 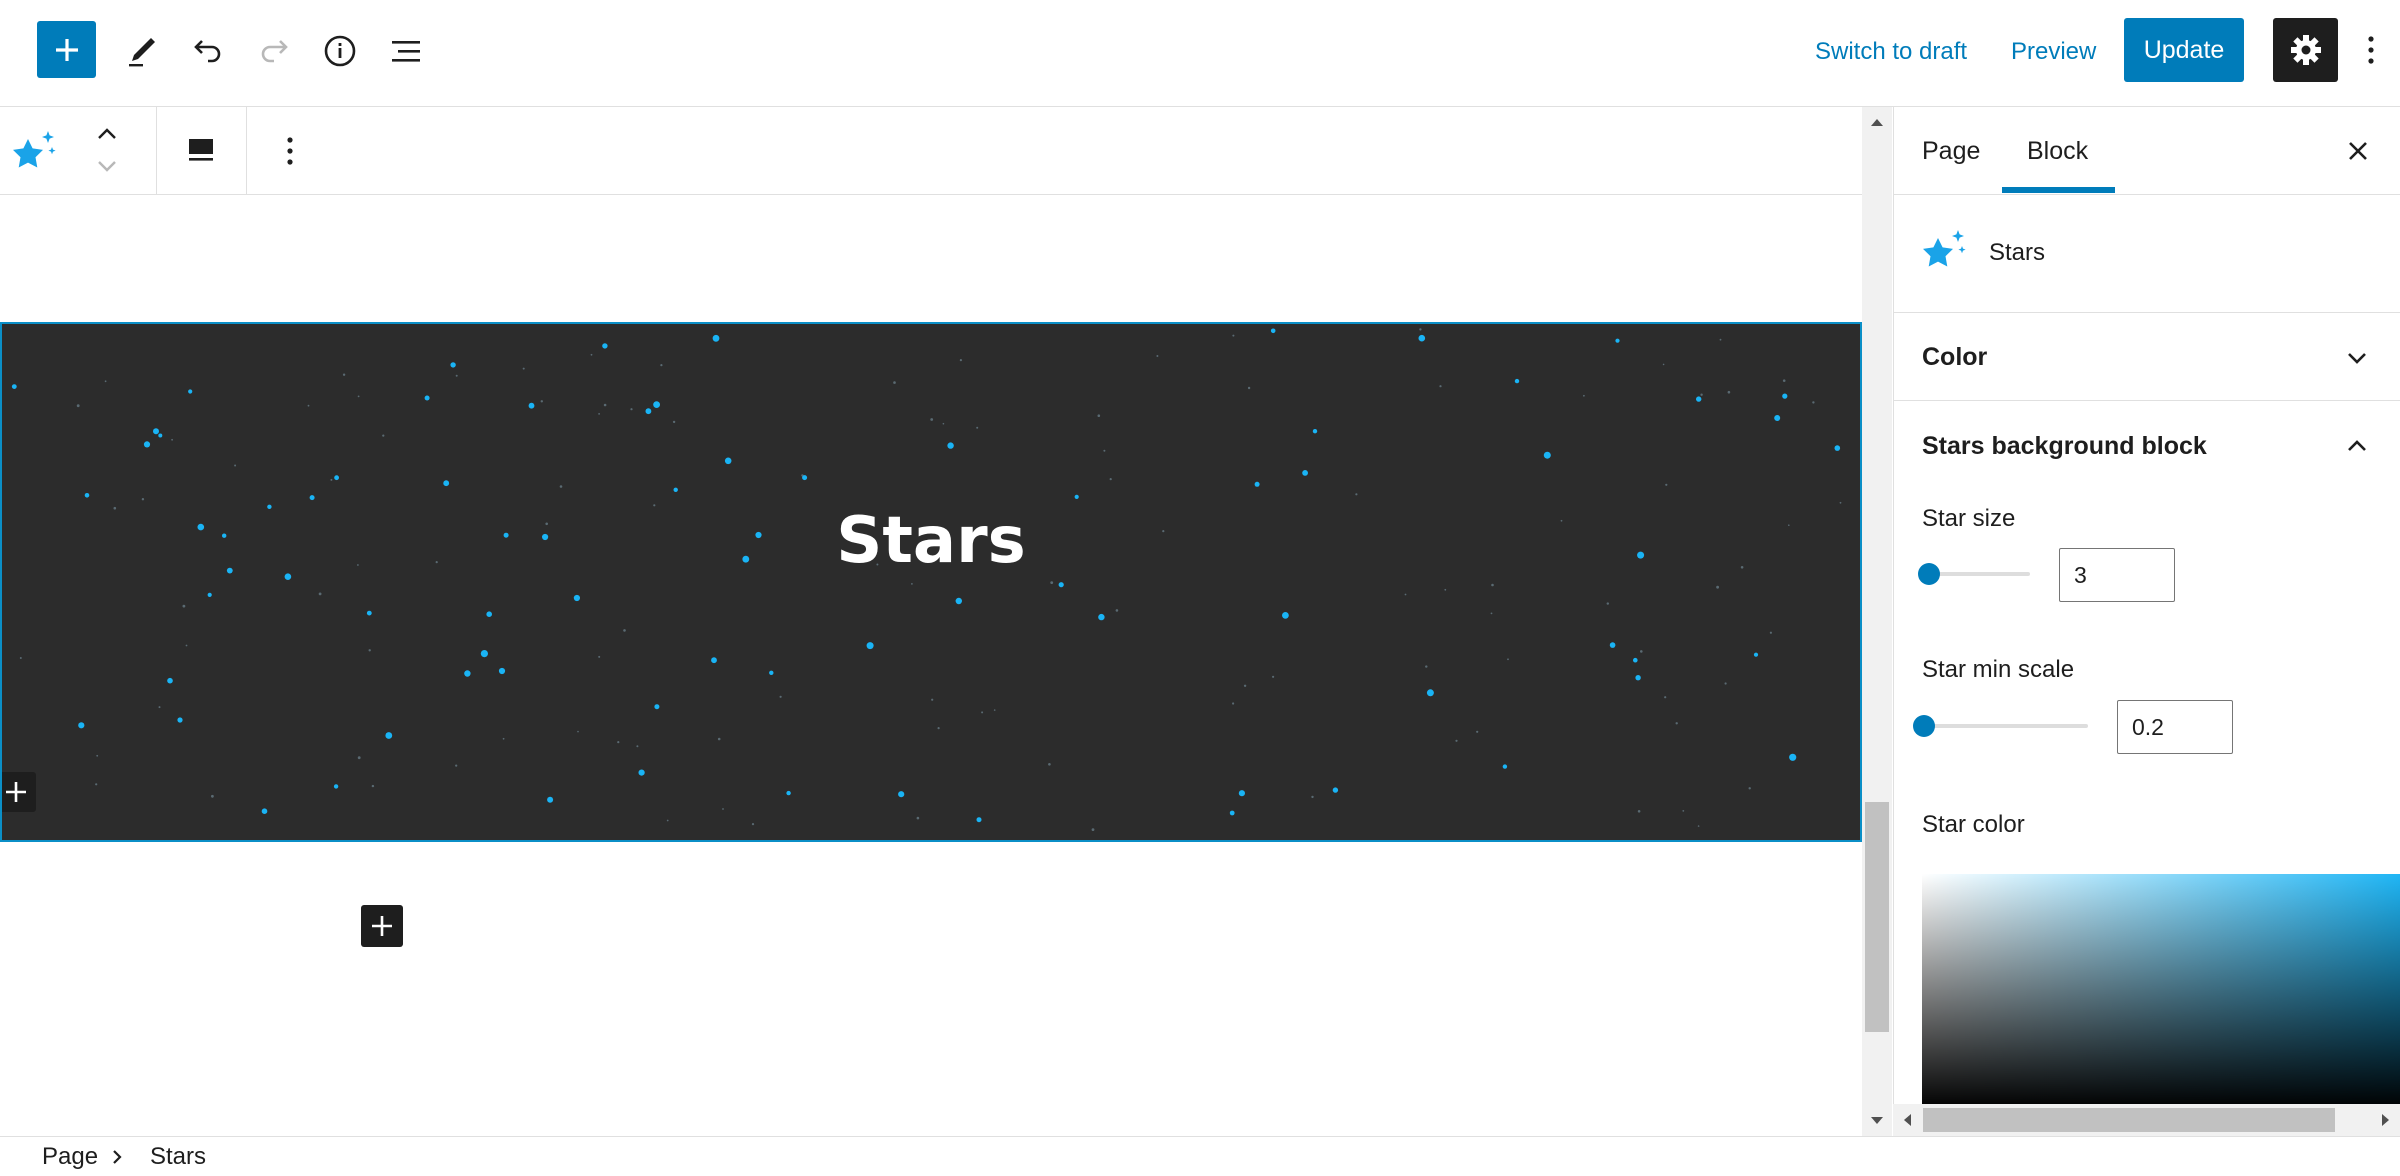 What do you see at coordinates (2064, 446) in the screenshot?
I see `panel-title: Stars background block` at bounding box center [2064, 446].